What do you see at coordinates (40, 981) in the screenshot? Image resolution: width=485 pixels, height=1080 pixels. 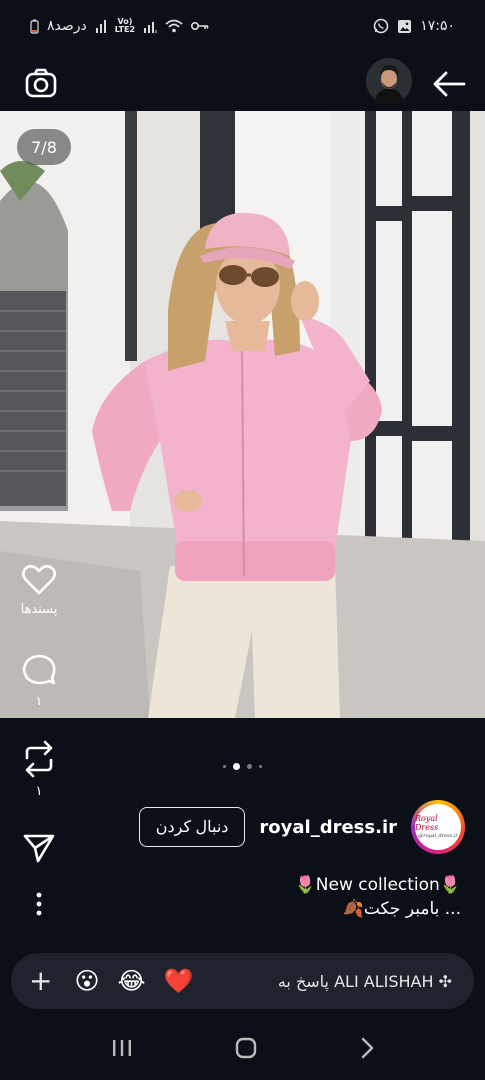 I see `plus-icon: +` at bounding box center [40, 981].